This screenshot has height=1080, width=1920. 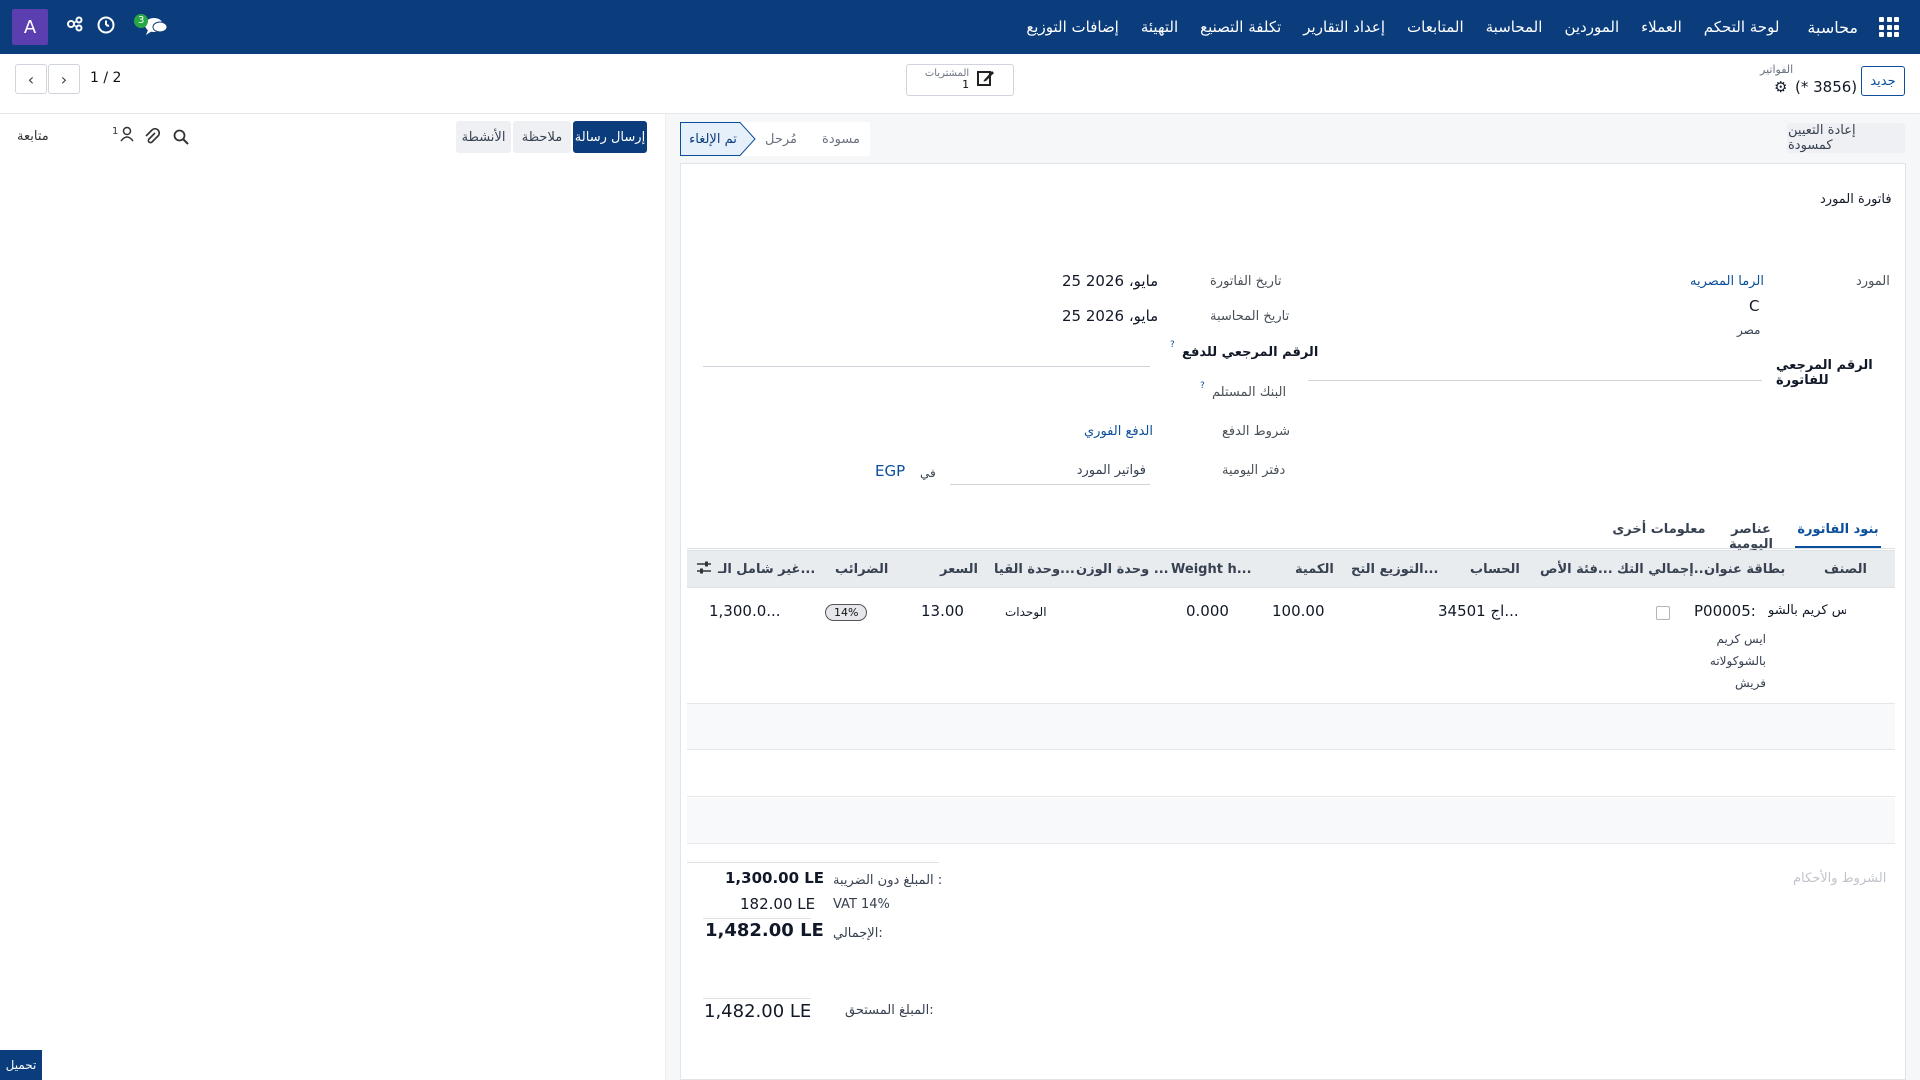 I want to click on stage-cancelled: تم الإلغاء, so click(x=713, y=139).